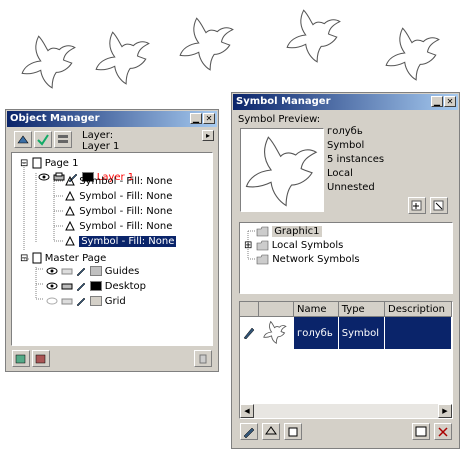  What do you see at coordinates (125, 286) in the screenshot?
I see `desktop-label: Desktop` at bounding box center [125, 286].